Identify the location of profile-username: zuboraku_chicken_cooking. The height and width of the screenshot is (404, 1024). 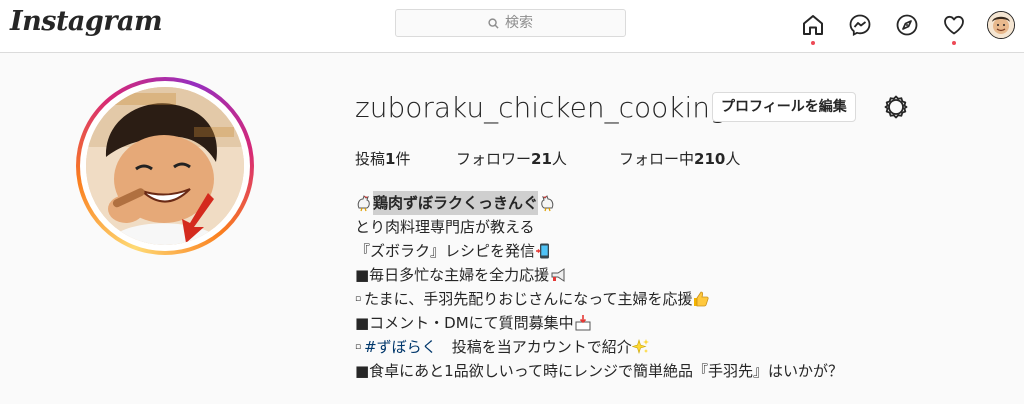
(541, 107).